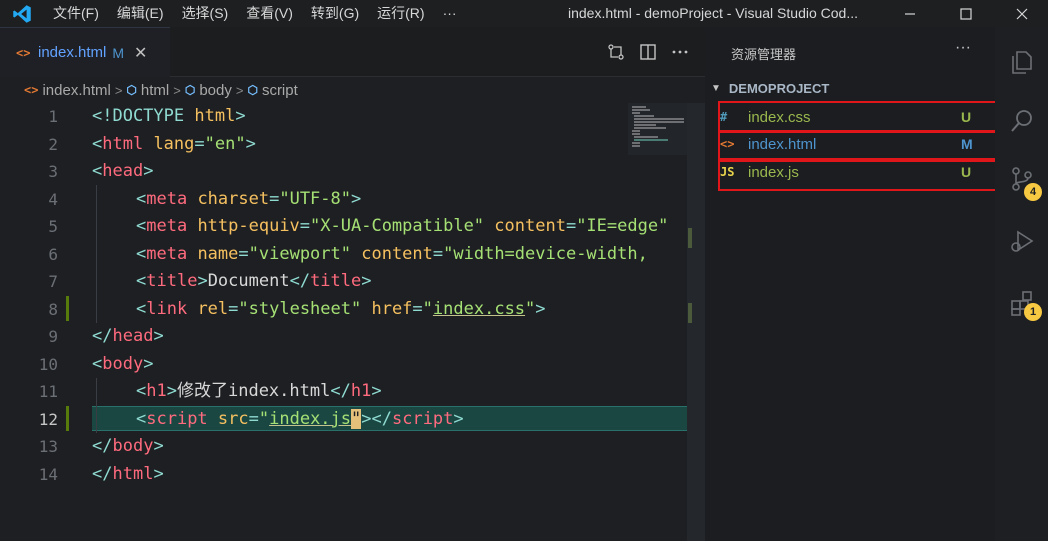 The image size is (1048, 541). Describe the element at coordinates (72, 52) in the screenshot. I see `tab-label: index.html` at that location.